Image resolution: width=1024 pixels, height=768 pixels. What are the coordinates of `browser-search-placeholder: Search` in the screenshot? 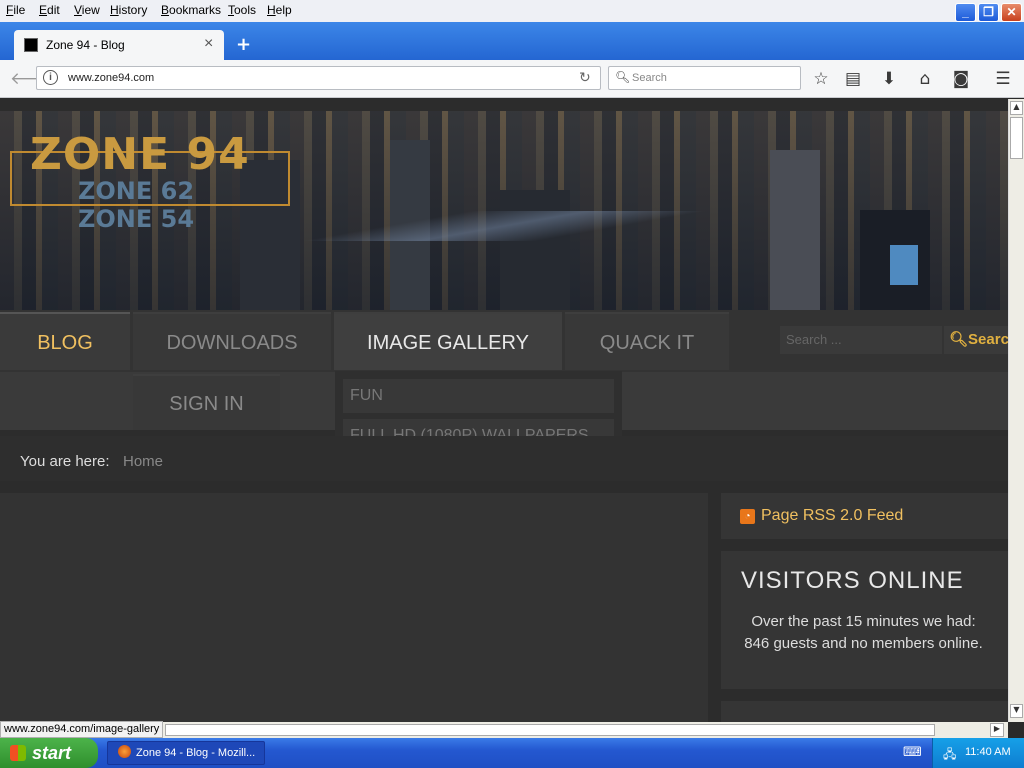 It's located at (649, 78).